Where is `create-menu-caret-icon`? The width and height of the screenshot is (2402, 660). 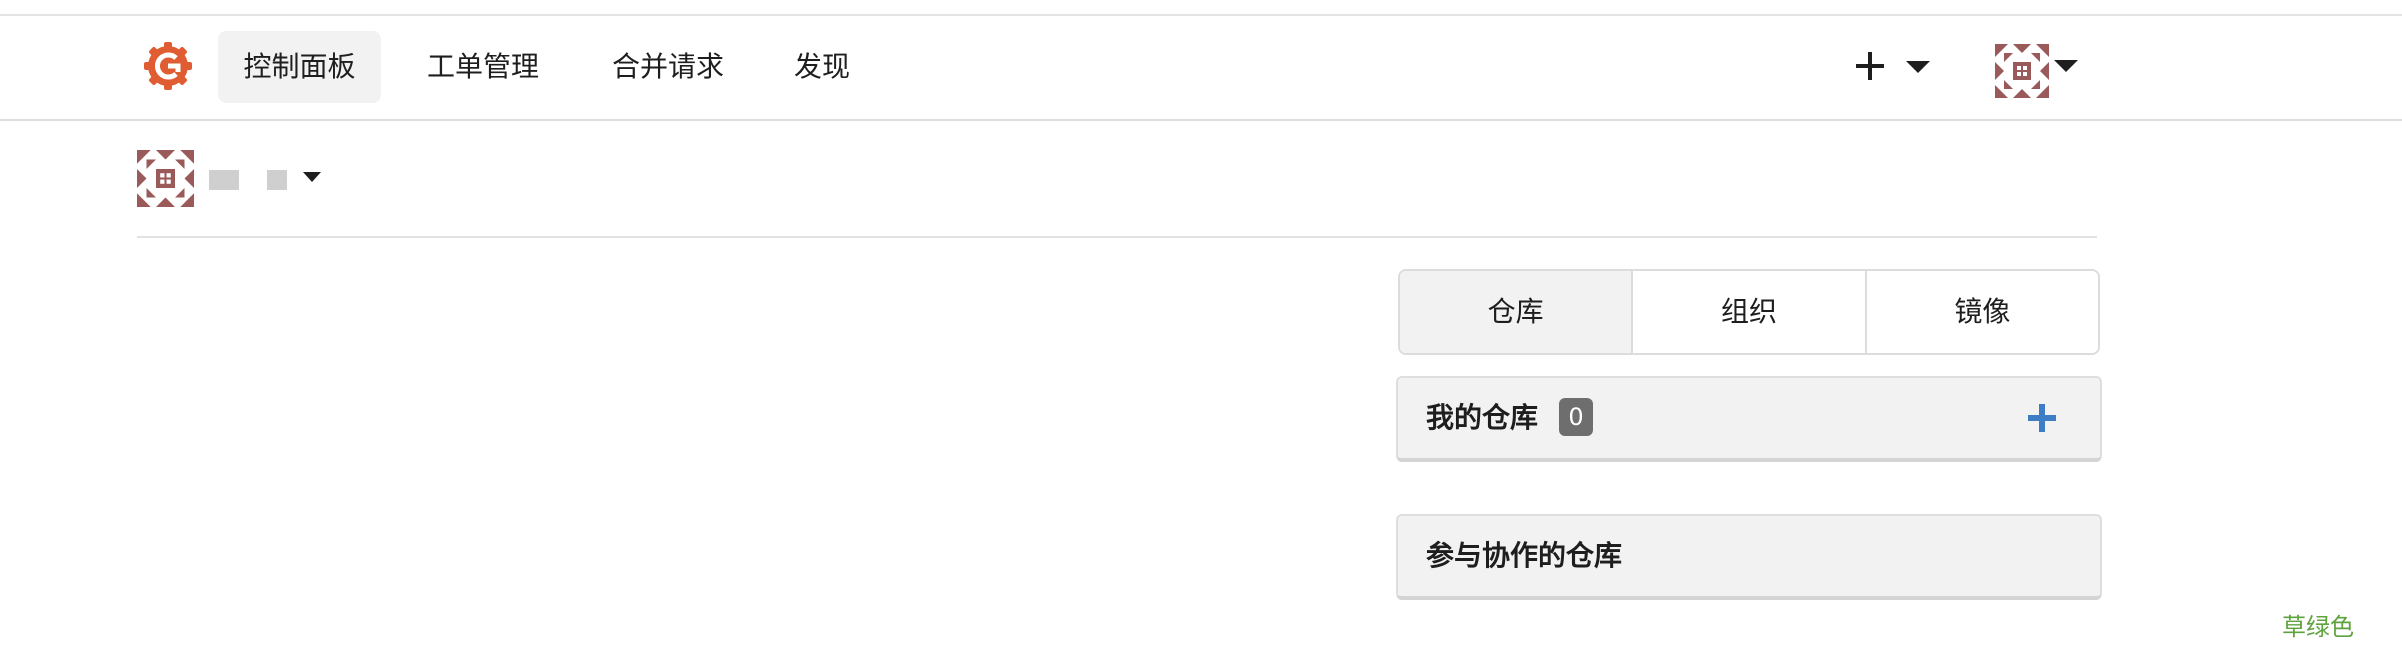 create-menu-caret-icon is located at coordinates (1918, 67).